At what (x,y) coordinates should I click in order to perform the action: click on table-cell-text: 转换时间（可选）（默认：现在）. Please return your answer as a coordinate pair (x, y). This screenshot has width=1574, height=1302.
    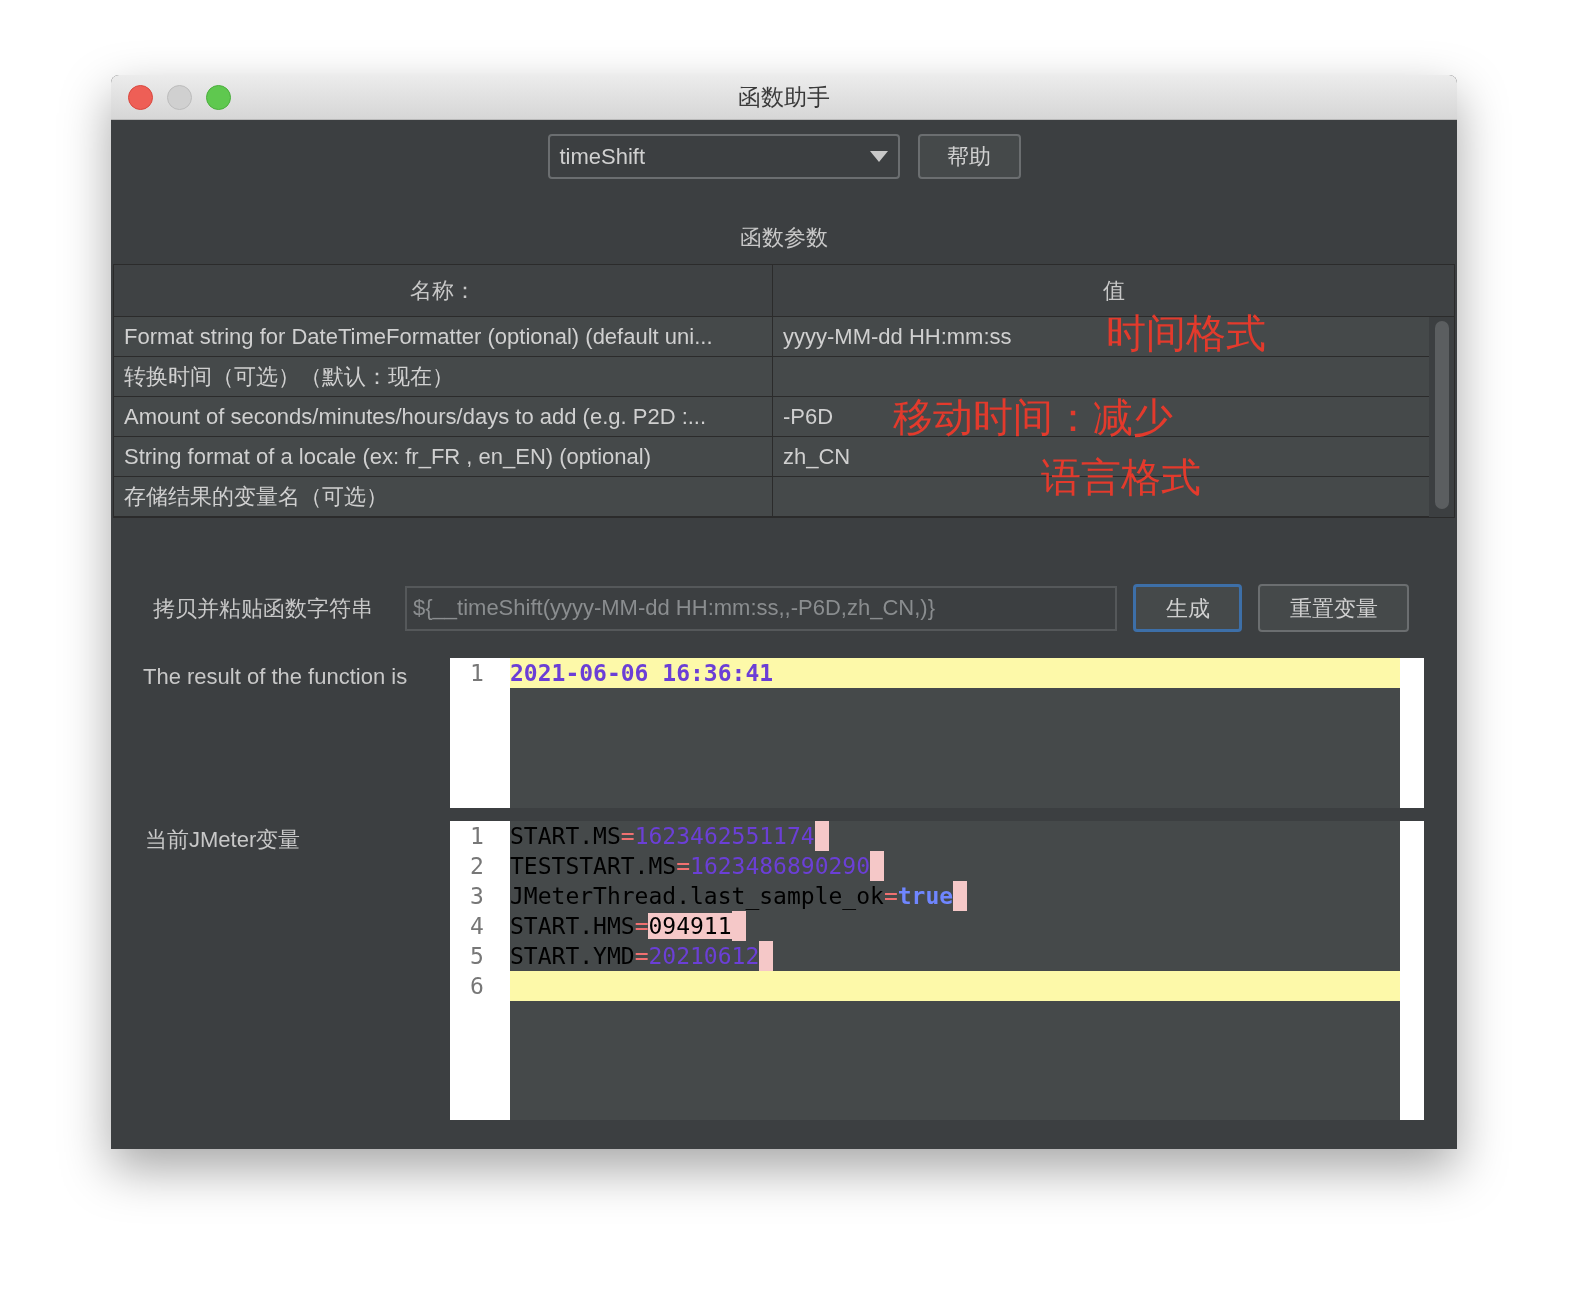
    Looking at the image, I should click on (289, 377).